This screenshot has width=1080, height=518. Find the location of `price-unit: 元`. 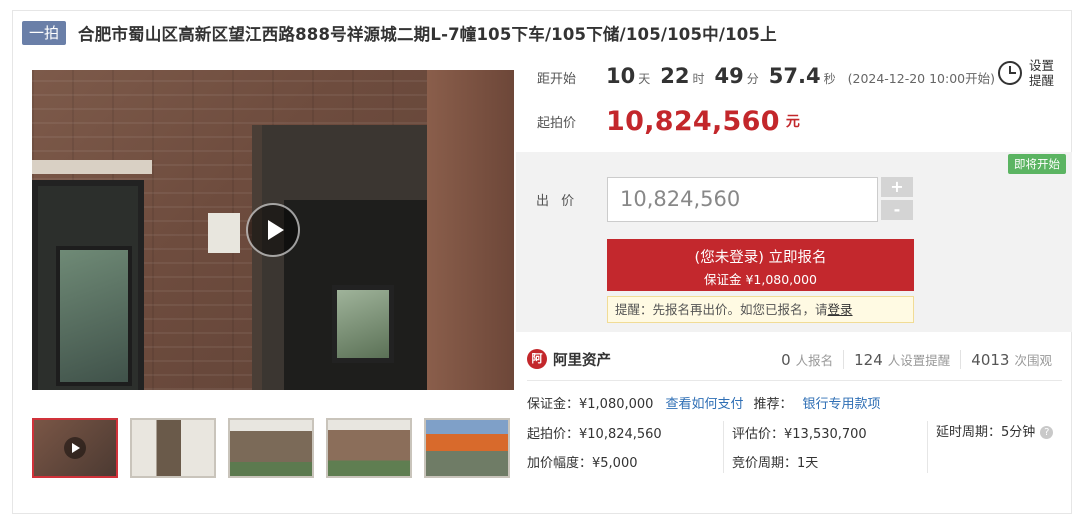

price-unit: 元 is located at coordinates (792, 122).